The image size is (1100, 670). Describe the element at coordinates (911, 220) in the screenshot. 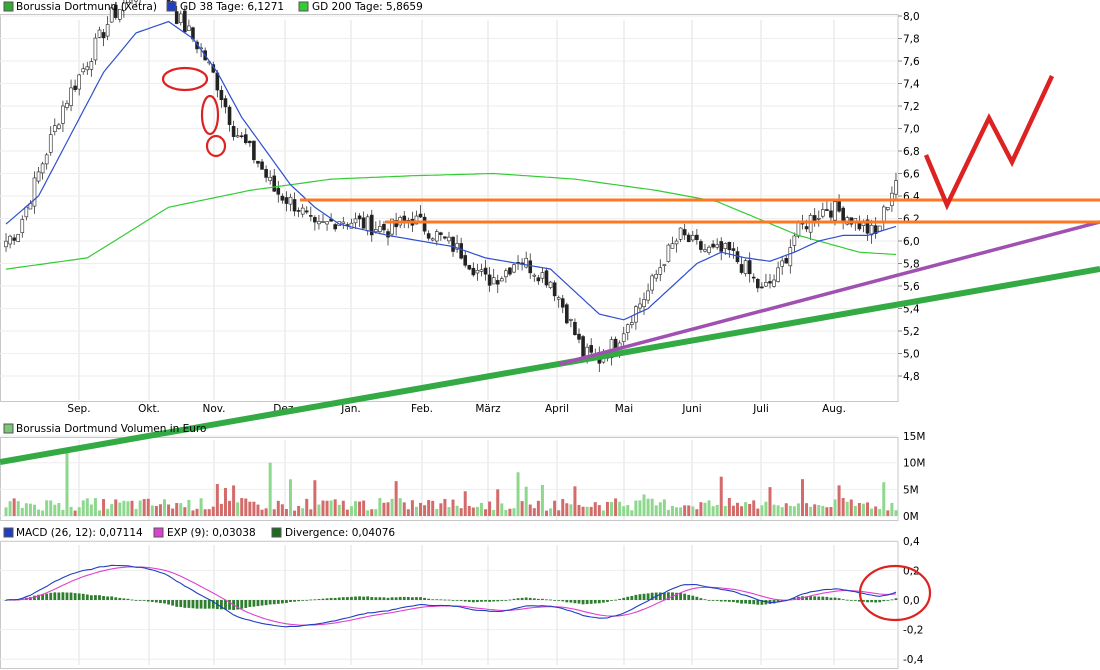

I see `y-tick-label: 6,2` at that location.